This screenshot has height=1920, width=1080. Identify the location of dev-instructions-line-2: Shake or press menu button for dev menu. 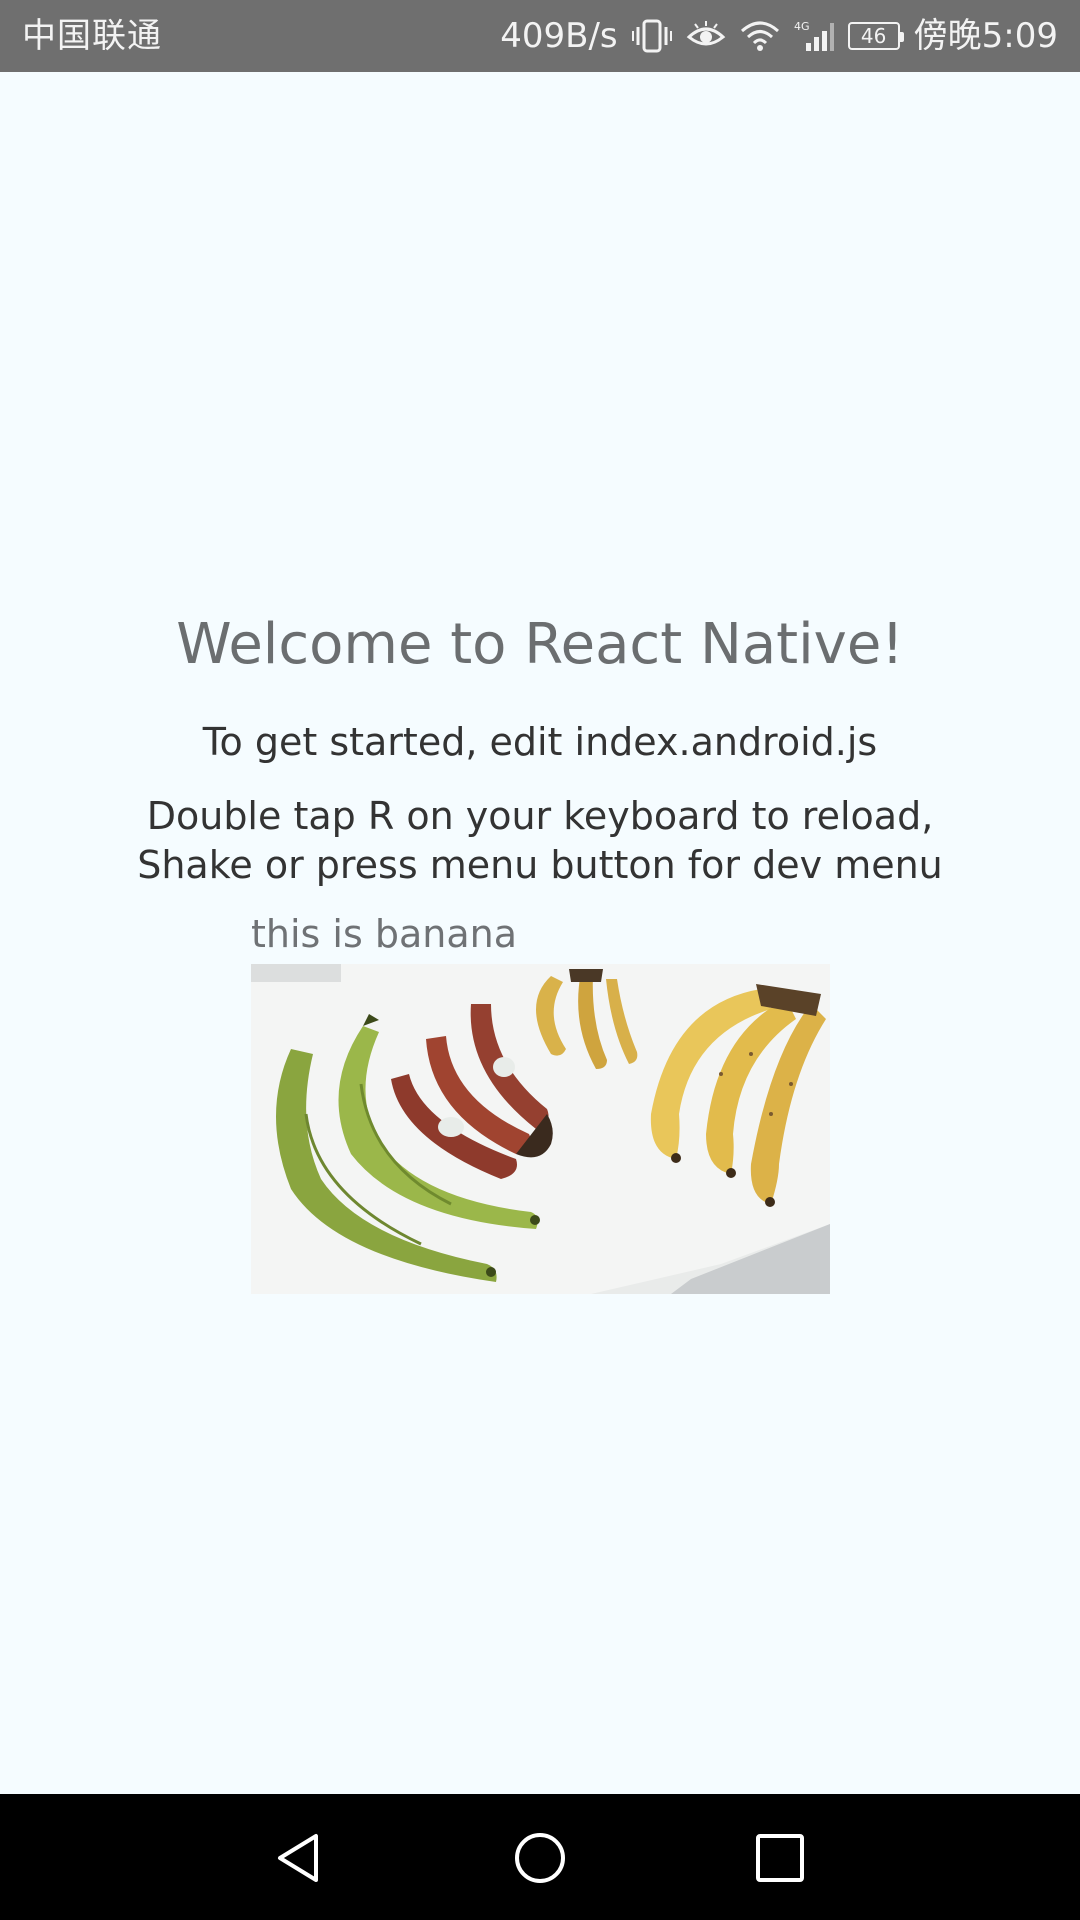
(540, 865).